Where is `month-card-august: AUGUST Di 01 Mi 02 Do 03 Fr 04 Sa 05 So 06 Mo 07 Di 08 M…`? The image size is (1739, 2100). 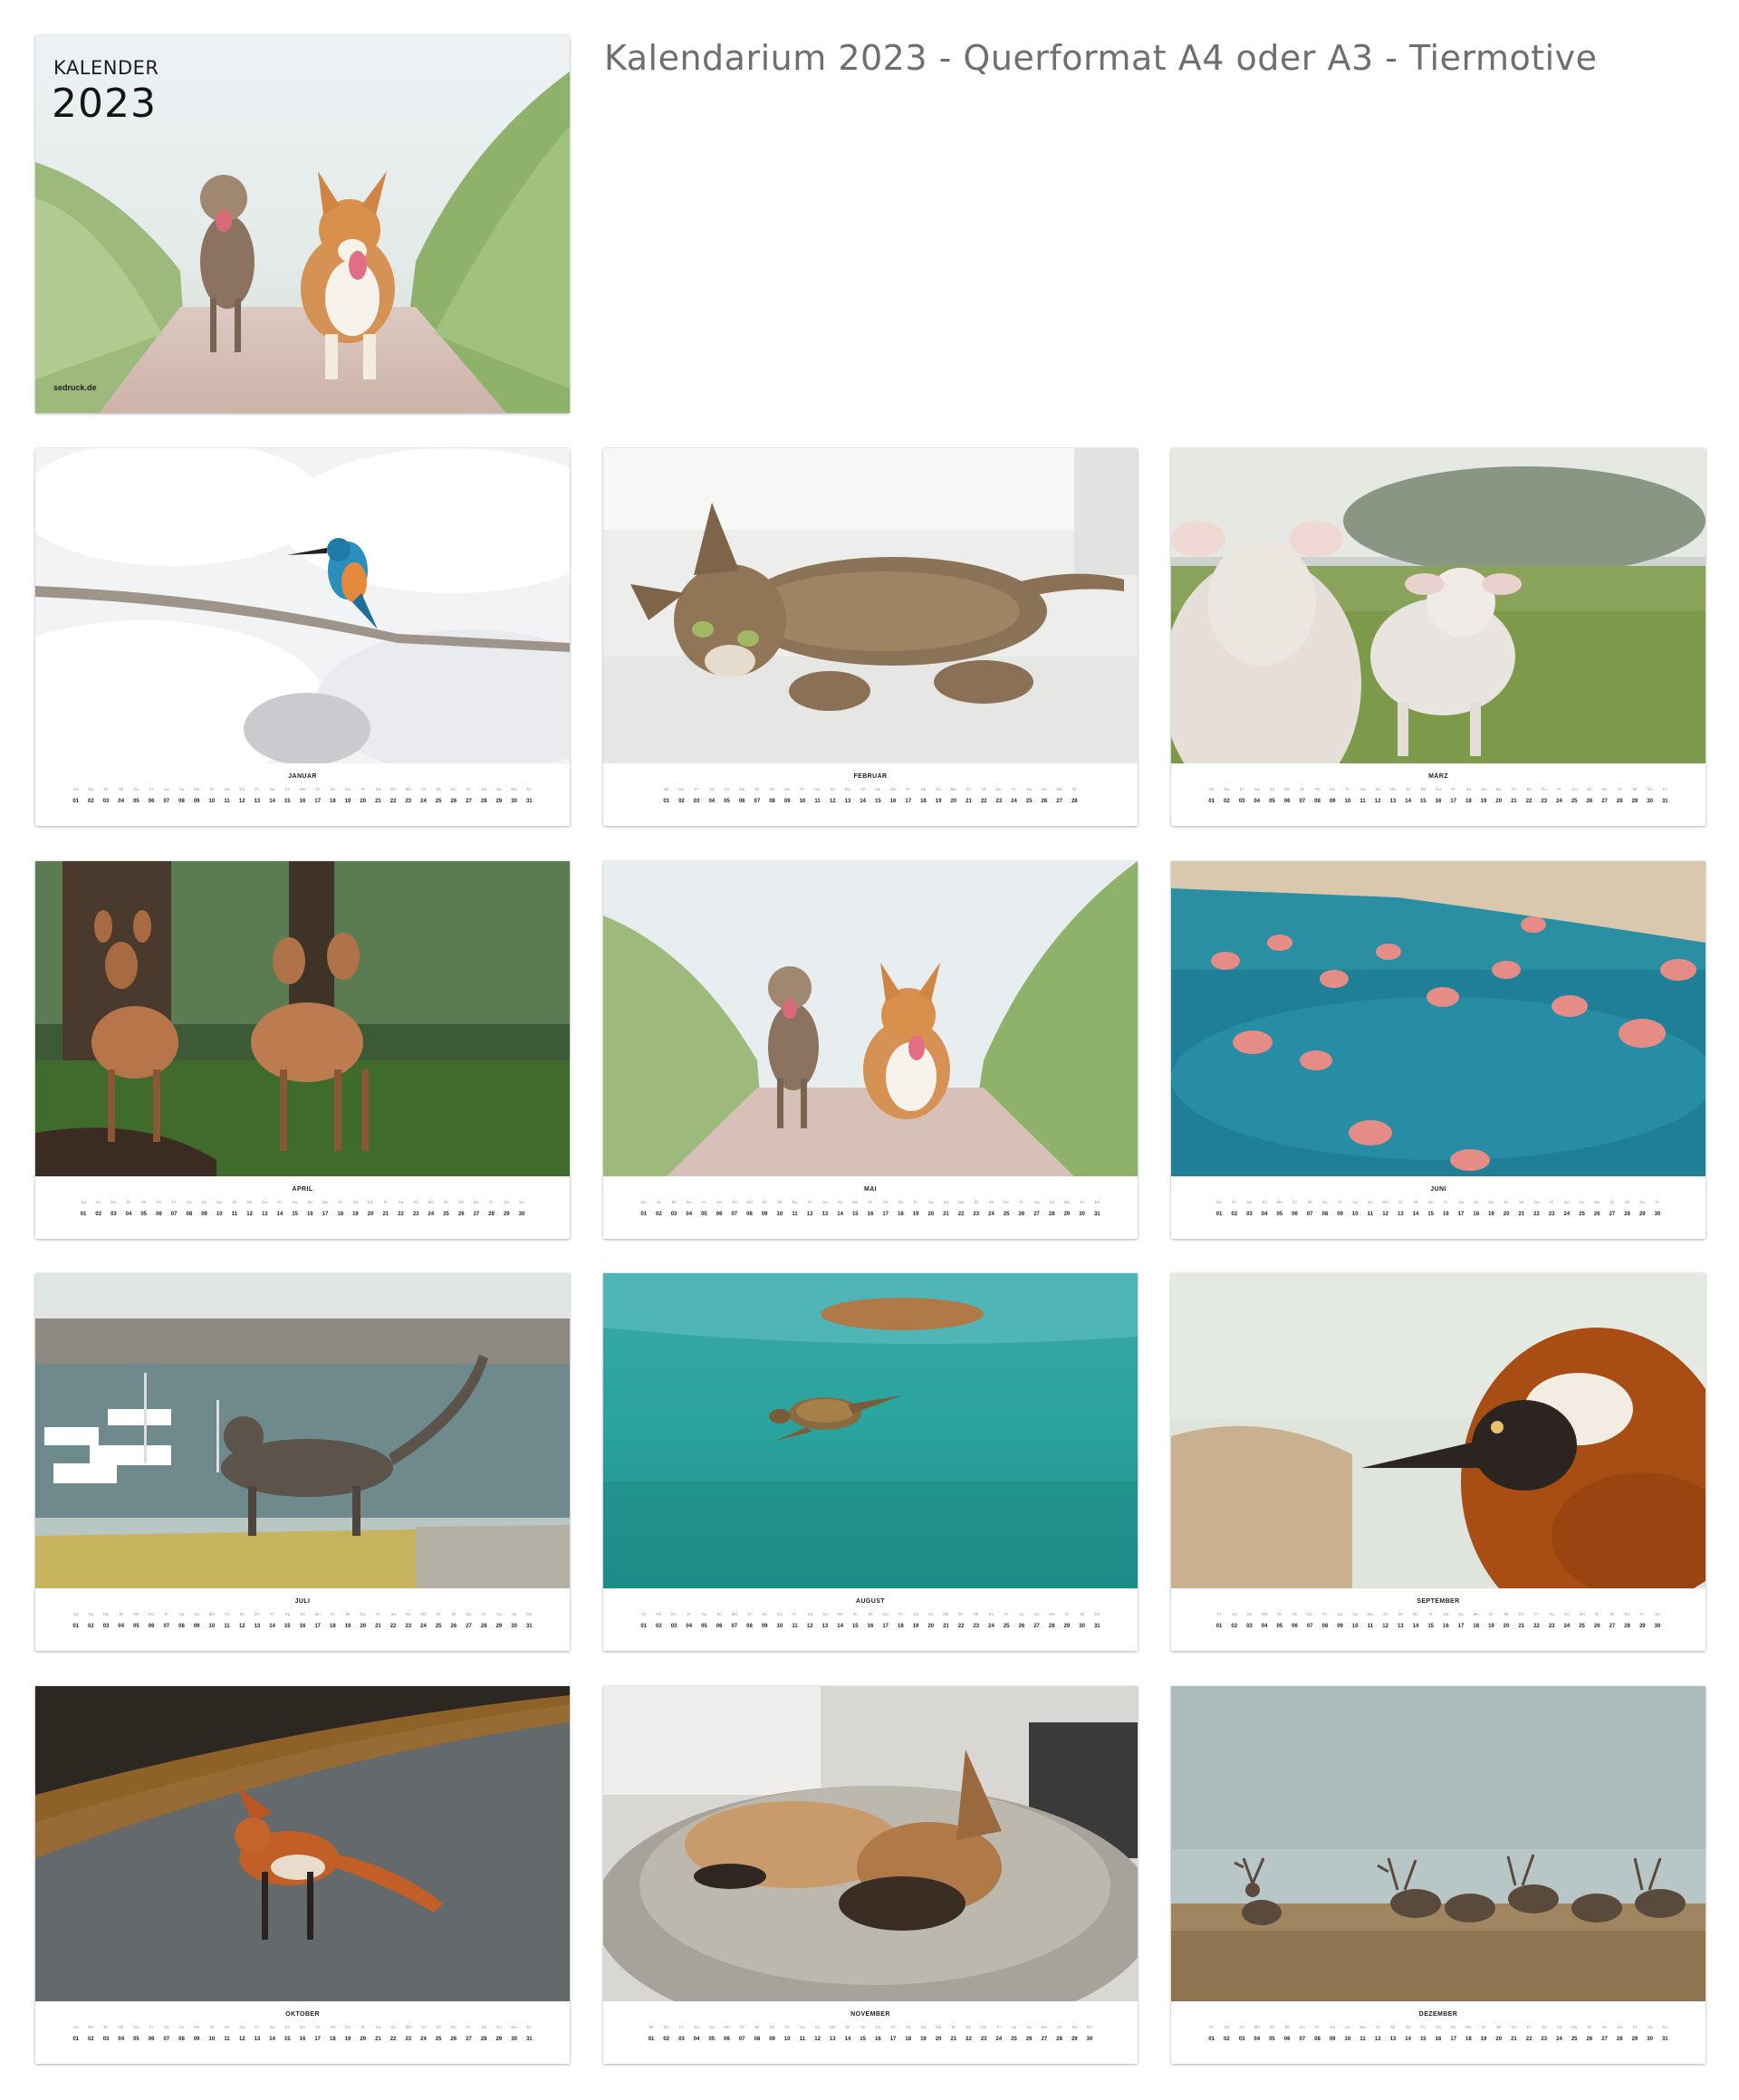 month-card-august: AUGUST Di 01 Mi 02 Do 03 Fr 04 Sa 05 So 06 Mo 07 Di 08 M… is located at coordinates (870, 1462).